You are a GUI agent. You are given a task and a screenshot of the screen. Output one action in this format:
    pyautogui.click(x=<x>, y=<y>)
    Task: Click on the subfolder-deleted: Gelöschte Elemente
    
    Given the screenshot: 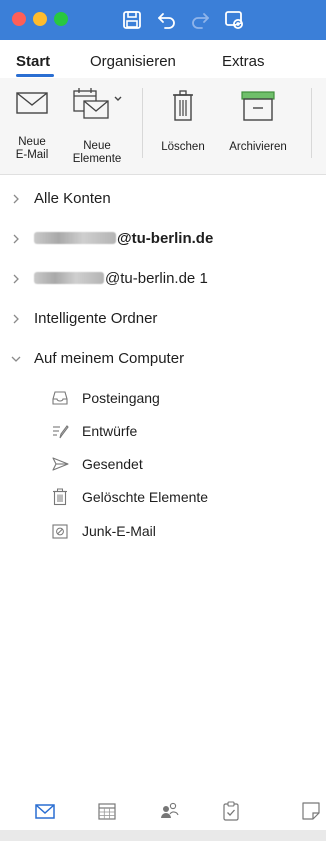 What is the action you would take?
    pyautogui.click(x=163, y=498)
    